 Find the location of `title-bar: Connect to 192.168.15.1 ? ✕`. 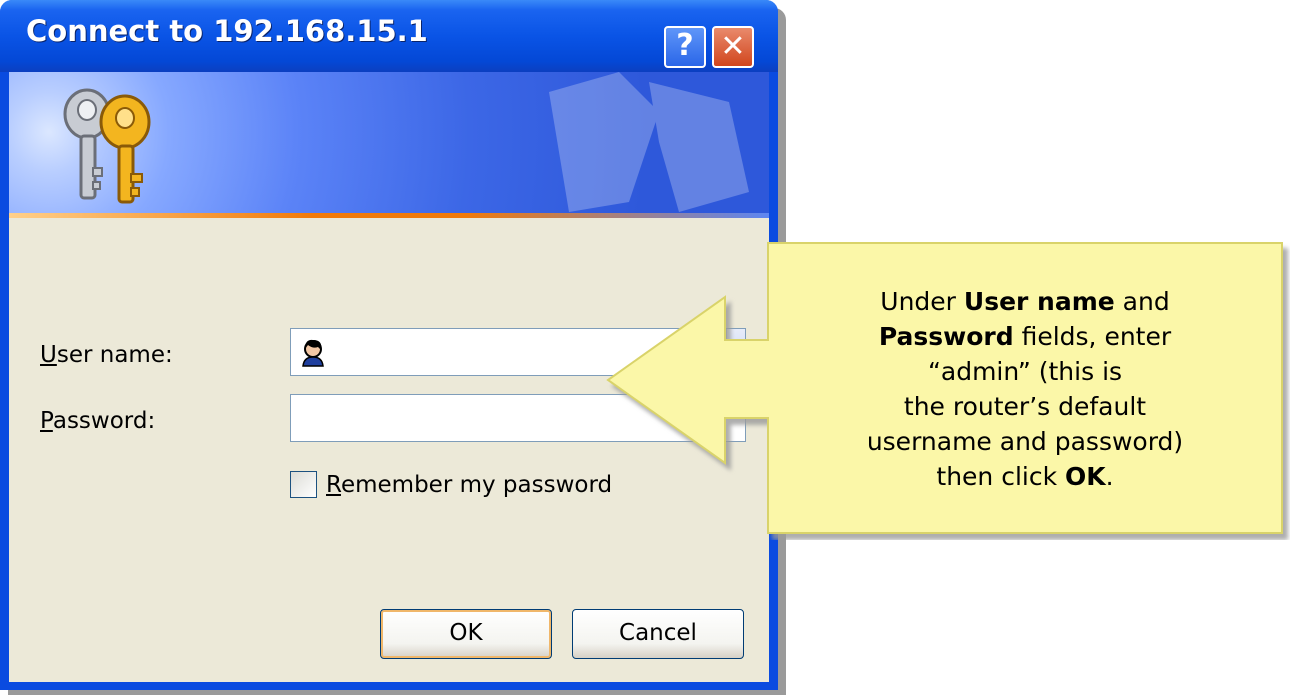

title-bar: Connect to 192.168.15.1 ? ✕ is located at coordinates (389, 36).